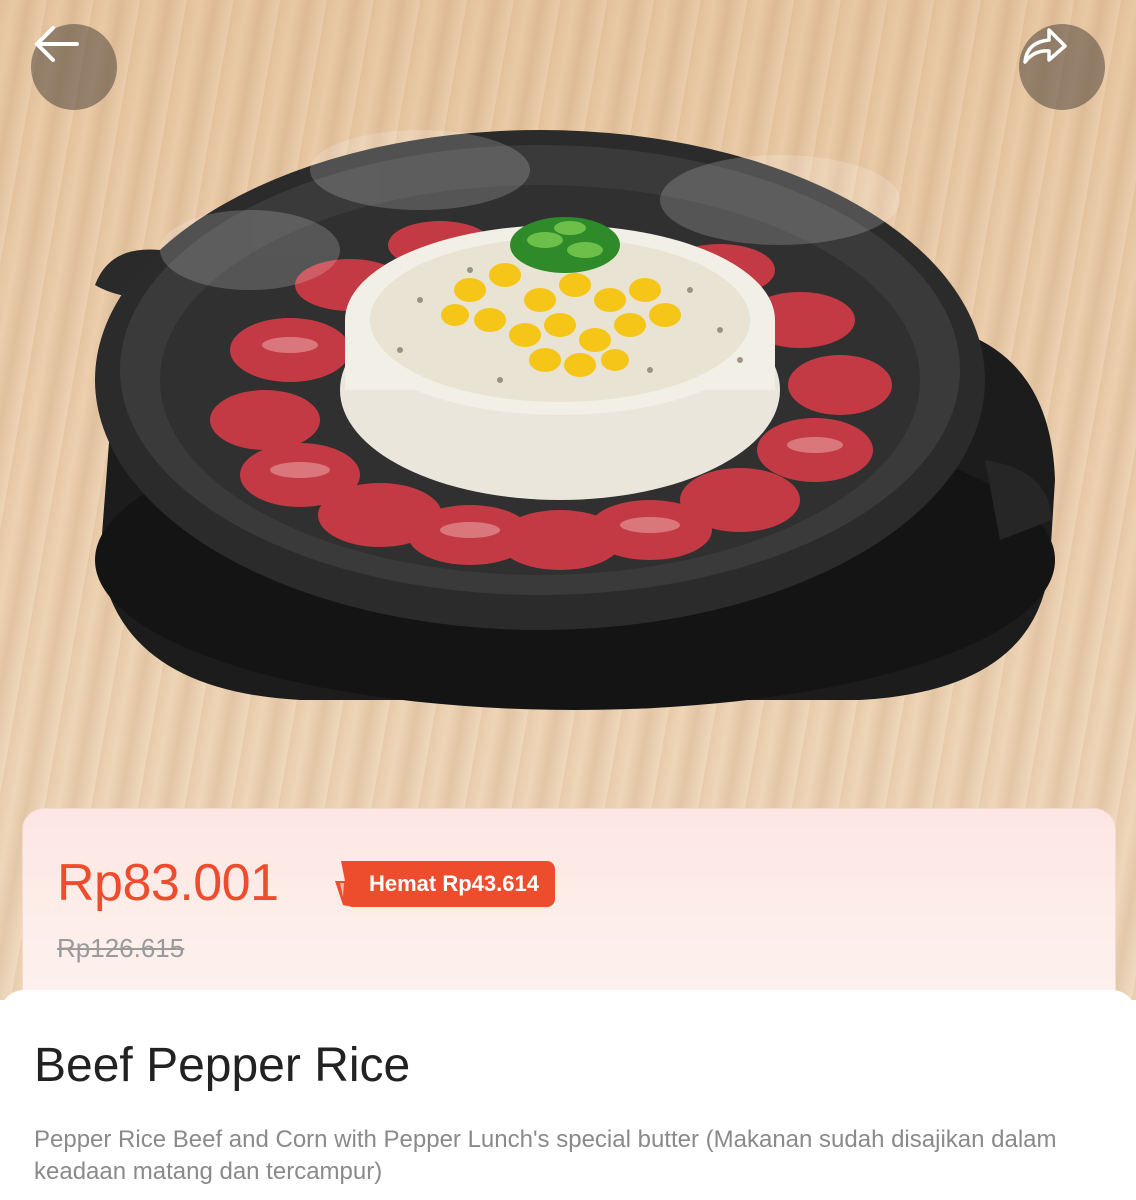 This screenshot has height=1200, width=1136. I want to click on savings-badge: Hemat Rp43.614, so click(443, 884).